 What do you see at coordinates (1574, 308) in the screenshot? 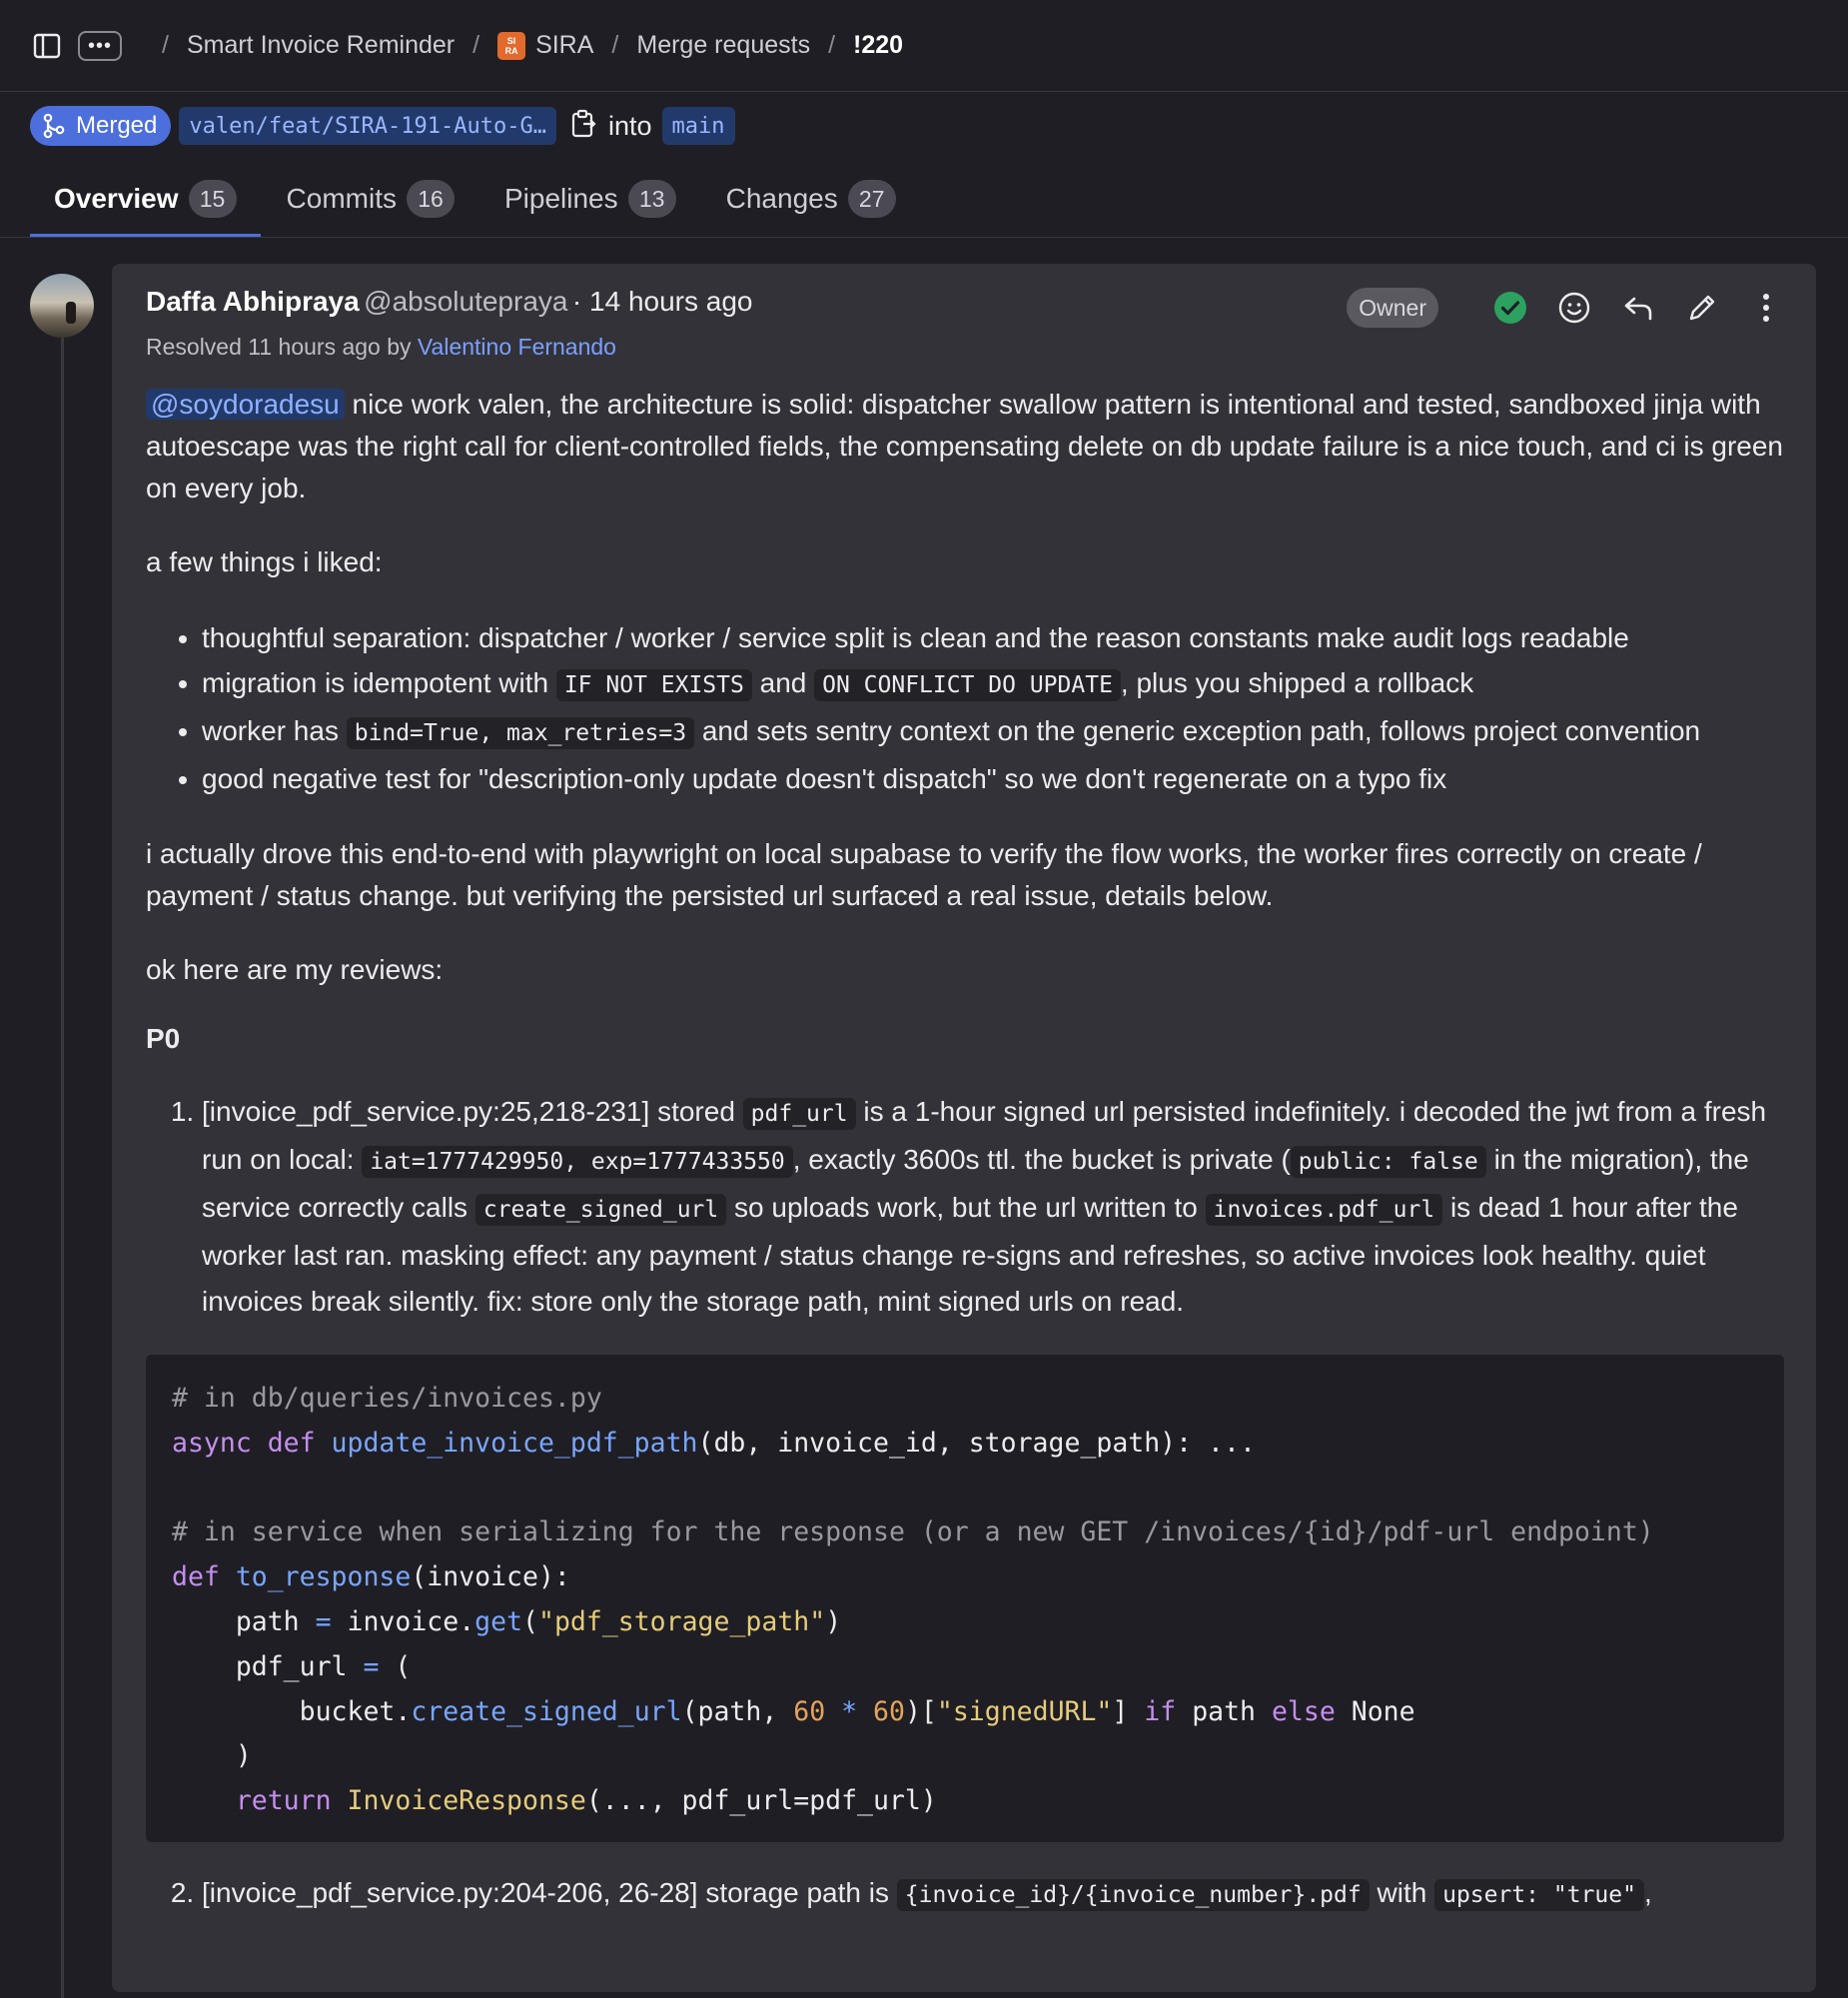
I see `emoji-icon` at bounding box center [1574, 308].